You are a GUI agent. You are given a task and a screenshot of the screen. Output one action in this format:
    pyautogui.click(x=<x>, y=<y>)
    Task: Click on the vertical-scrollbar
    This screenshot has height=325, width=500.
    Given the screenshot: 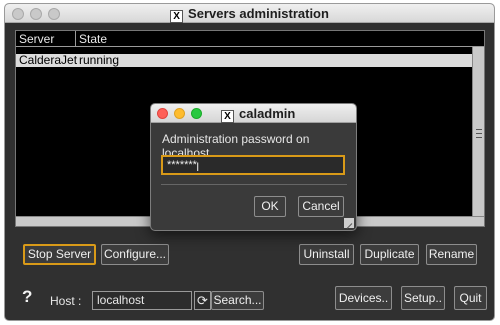 What is the action you would take?
    pyautogui.click(x=478, y=132)
    